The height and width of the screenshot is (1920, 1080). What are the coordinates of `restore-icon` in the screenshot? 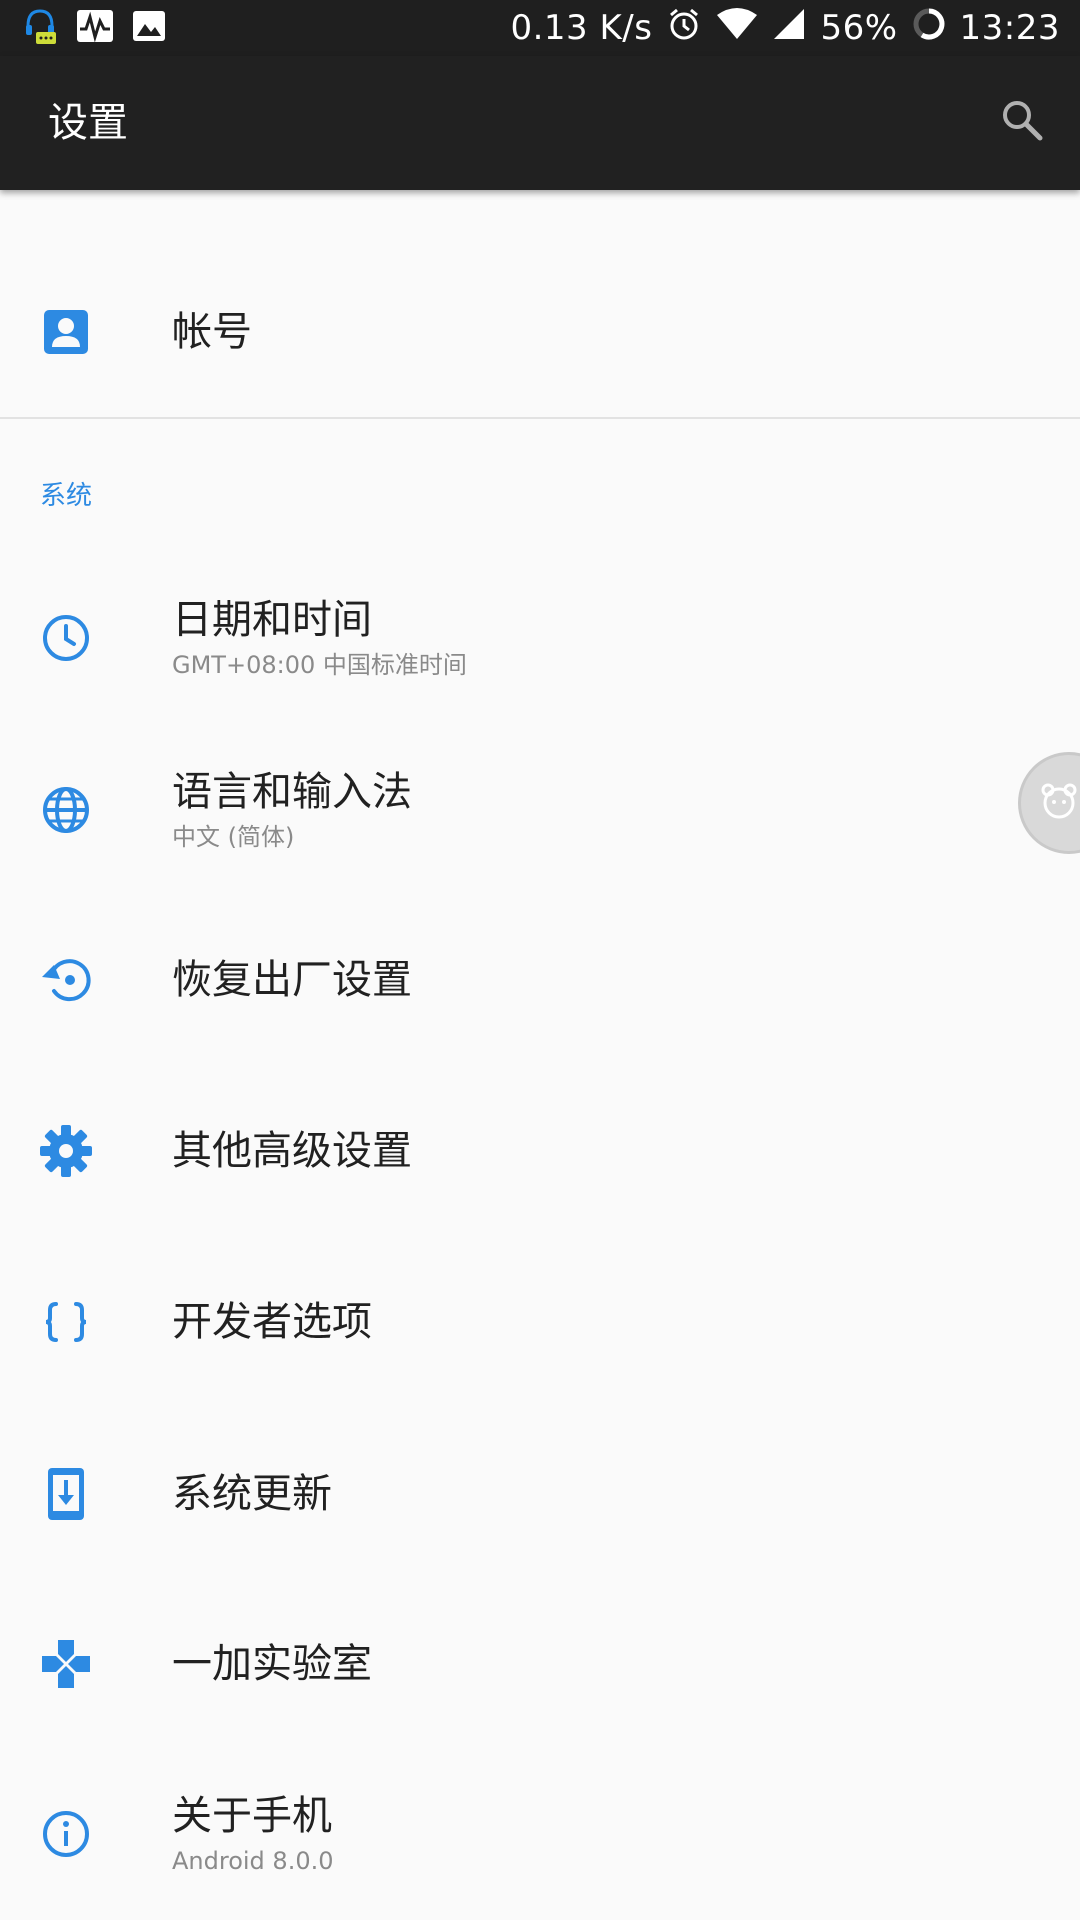 It's located at (66, 980).